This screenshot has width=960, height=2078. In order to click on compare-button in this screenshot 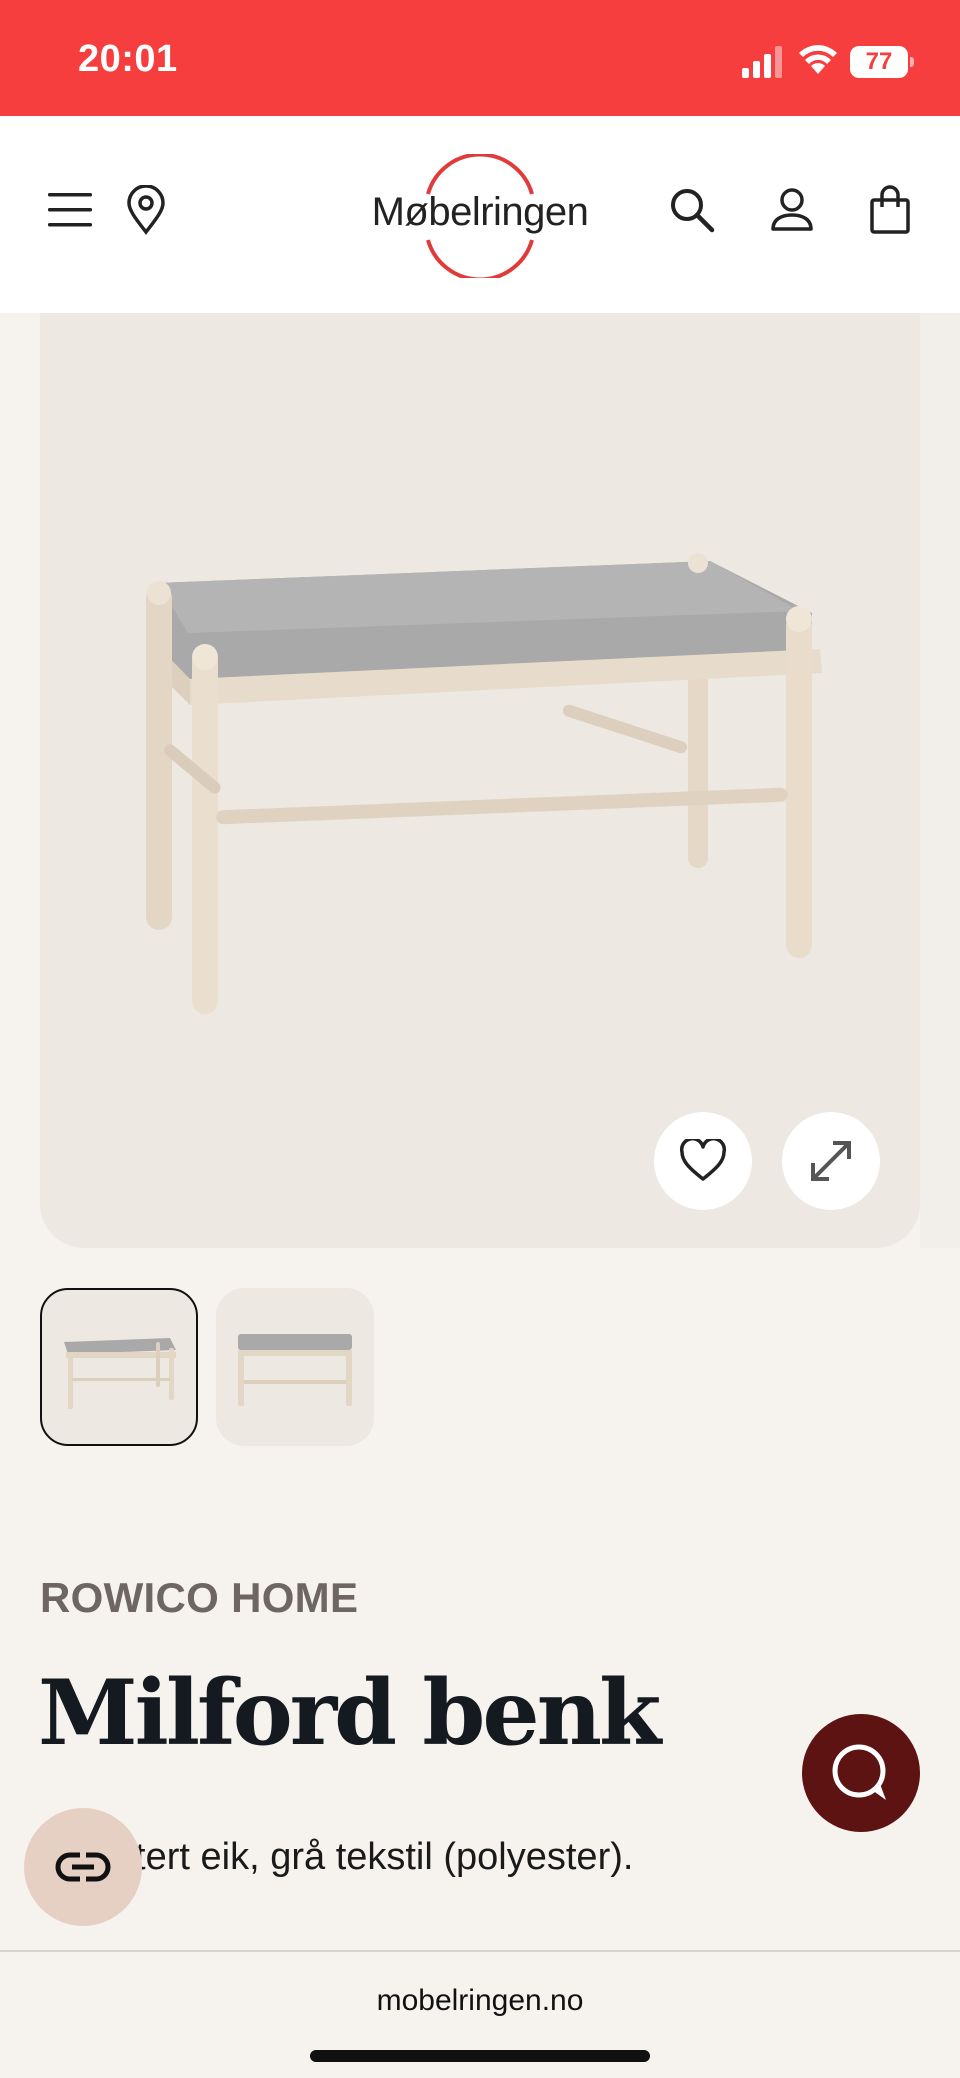, I will do `click(83, 1867)`.